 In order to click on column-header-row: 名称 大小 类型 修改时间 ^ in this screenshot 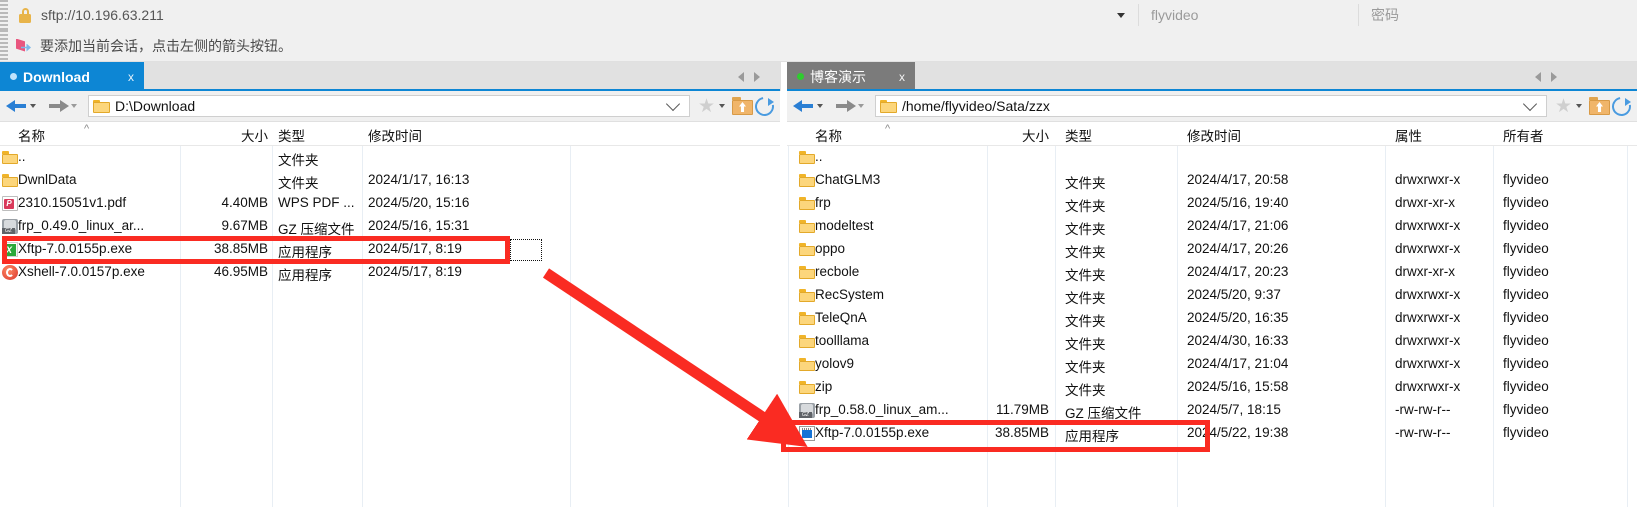, I will do `click(390, 134)`.